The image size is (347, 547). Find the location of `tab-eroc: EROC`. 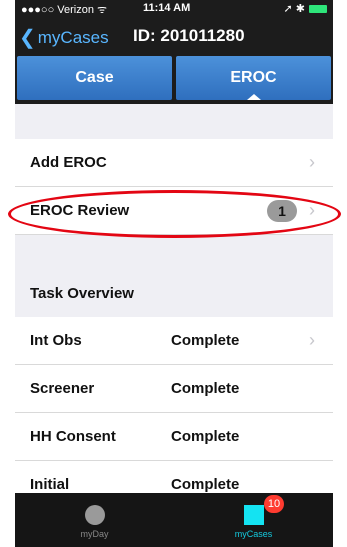

tab-eroc: EROC is located at coordinates (253, 78).